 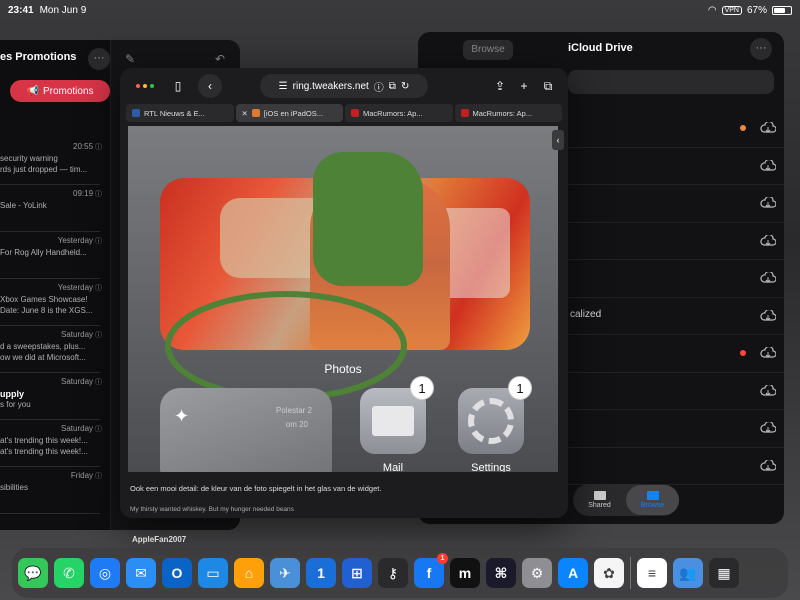 I want to click on window-controls, so click(x=145, y=86).